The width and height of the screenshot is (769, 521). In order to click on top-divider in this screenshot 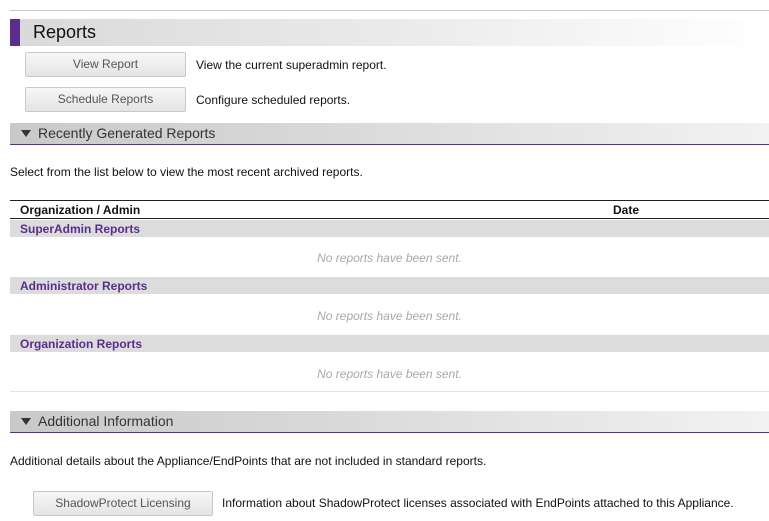, I will do `click(389, 10)`.